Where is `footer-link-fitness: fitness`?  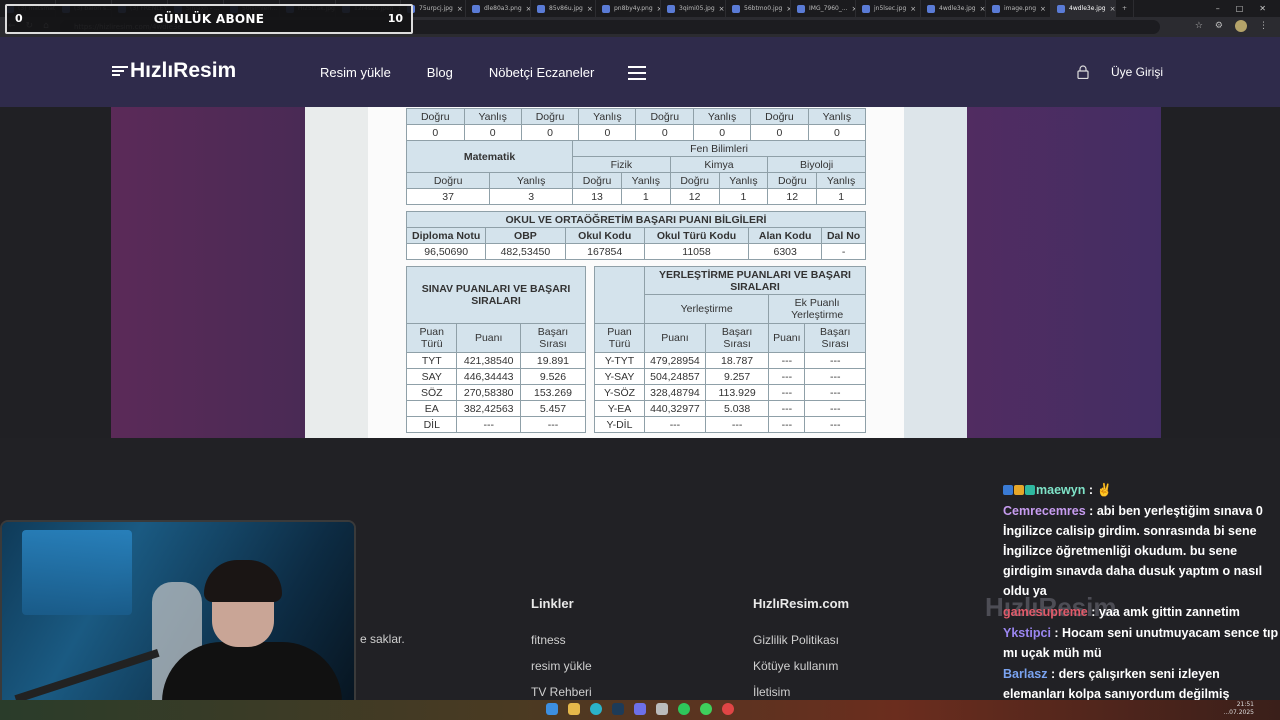 footer-link-fitness: fitness is located at coordinates (561, 640).